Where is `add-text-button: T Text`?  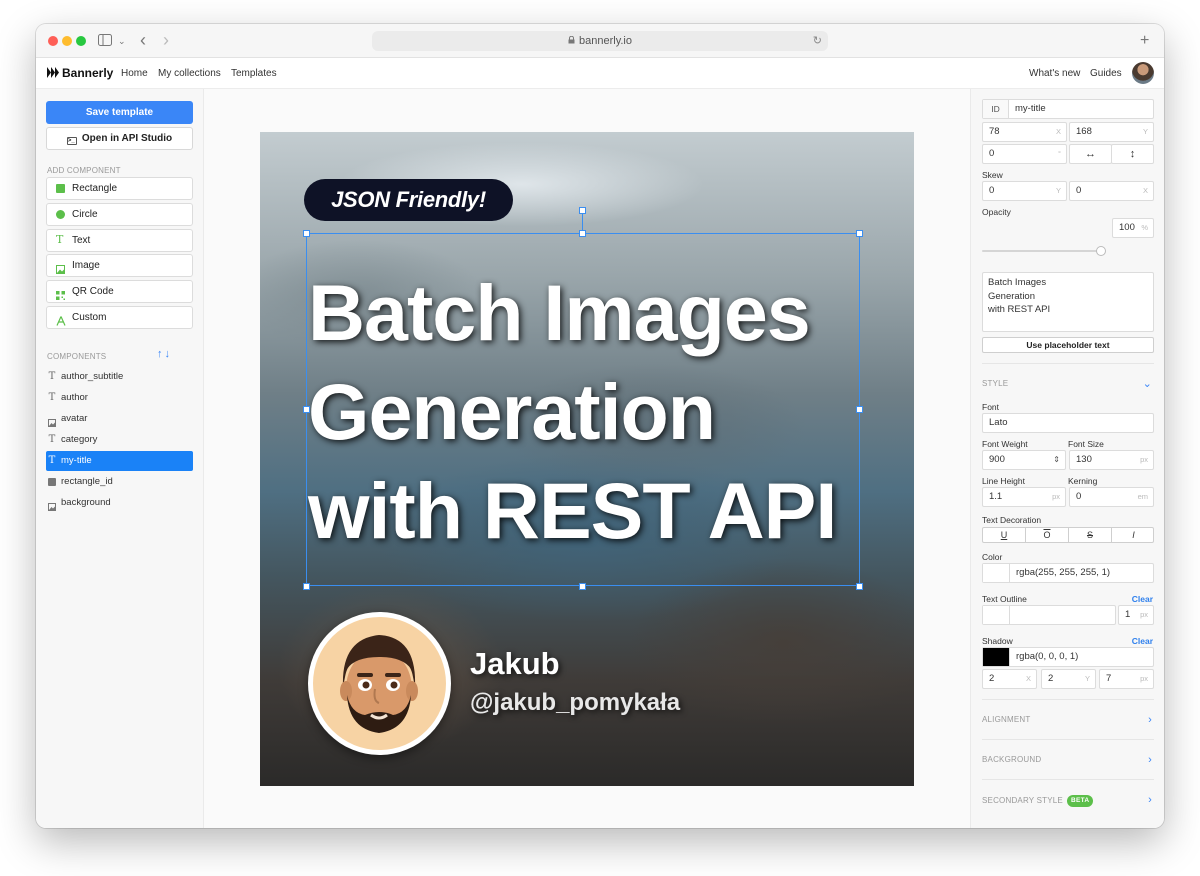
add-text-button: T Text is located at coordinates (119, 240).